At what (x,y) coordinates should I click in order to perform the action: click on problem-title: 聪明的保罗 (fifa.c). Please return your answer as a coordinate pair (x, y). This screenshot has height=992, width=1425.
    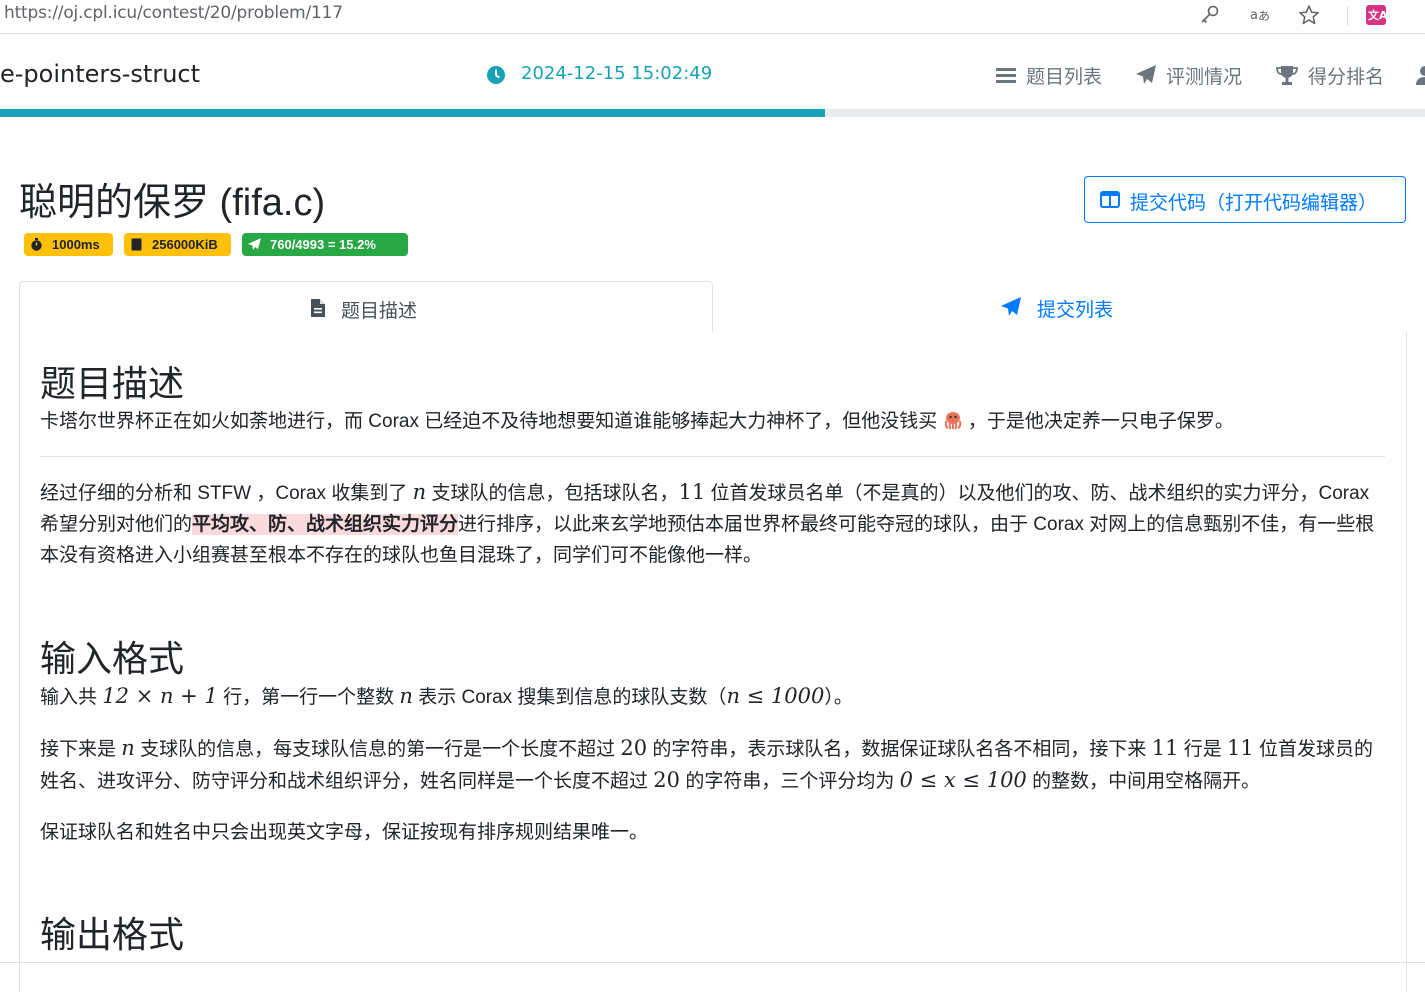
    Looking at the image, I should click on (172, 203).